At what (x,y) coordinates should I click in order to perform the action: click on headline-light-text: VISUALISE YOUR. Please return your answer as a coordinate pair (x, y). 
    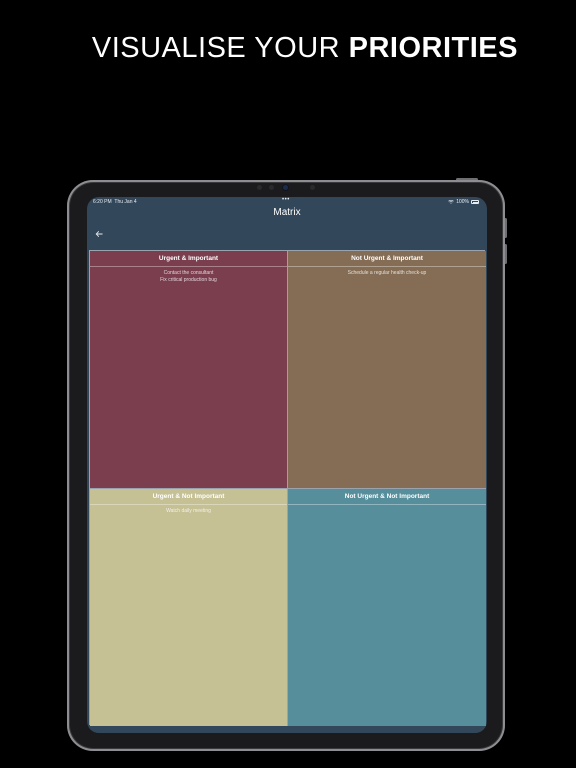
    Looking at the image, I should click on (220, 48).